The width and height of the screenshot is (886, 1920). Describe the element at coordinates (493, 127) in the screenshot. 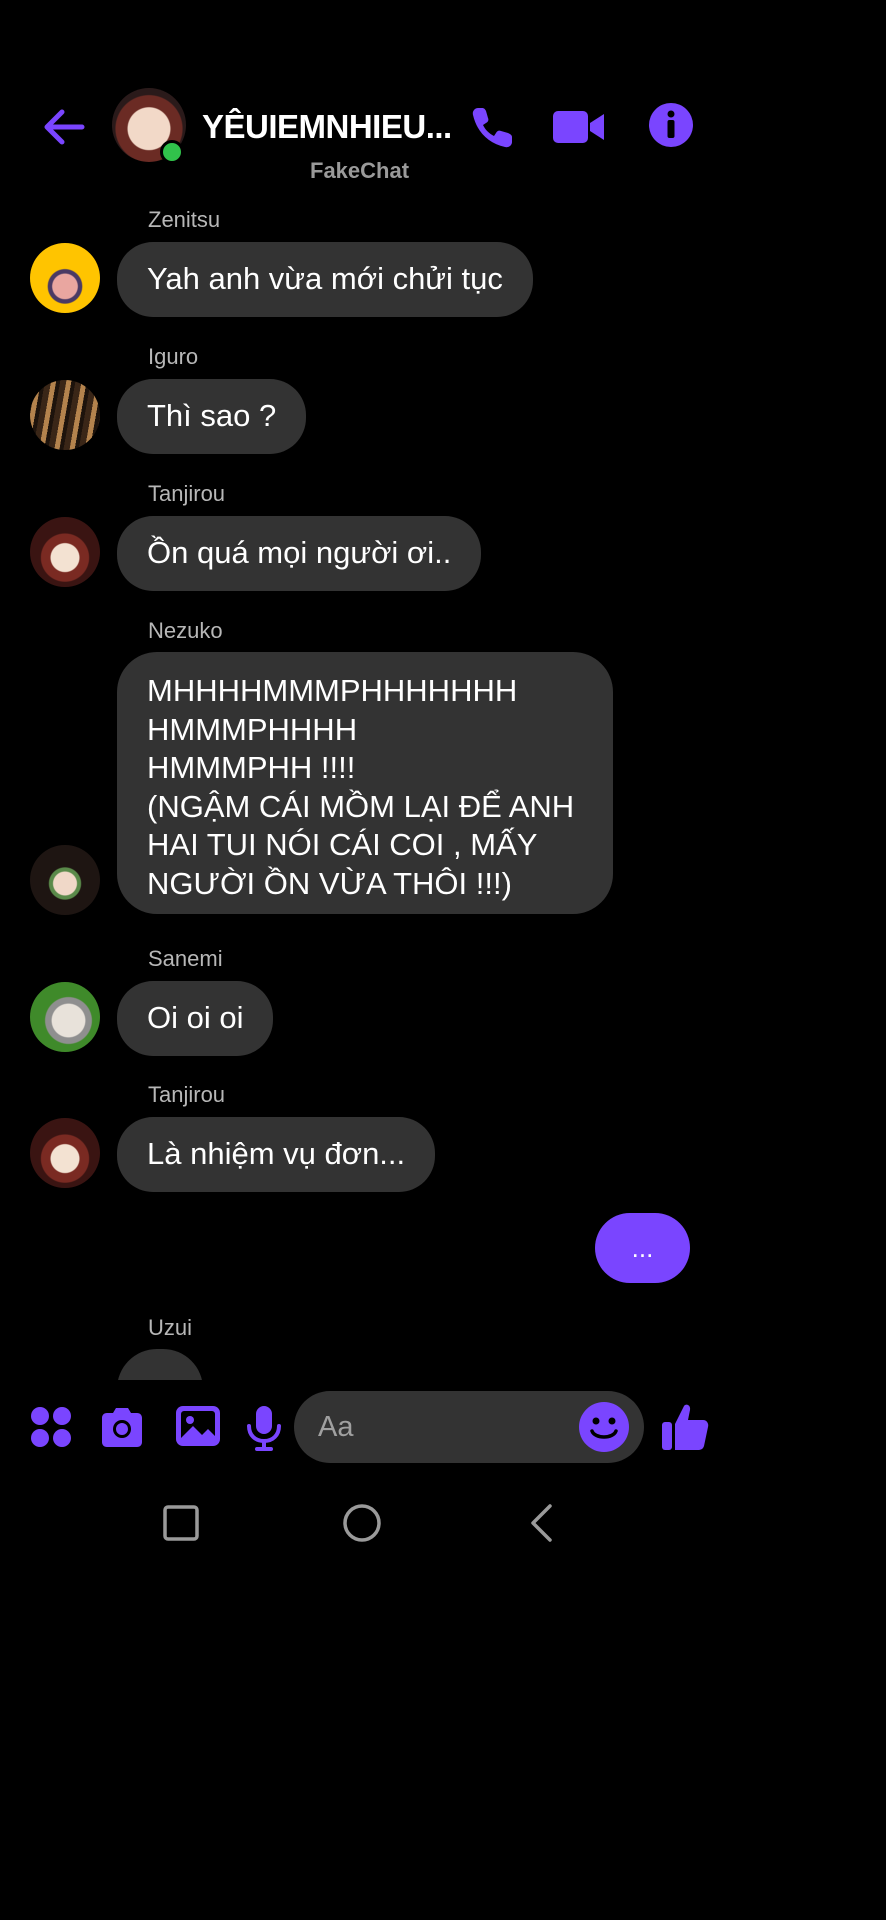

I see `phone-icon` at that location.